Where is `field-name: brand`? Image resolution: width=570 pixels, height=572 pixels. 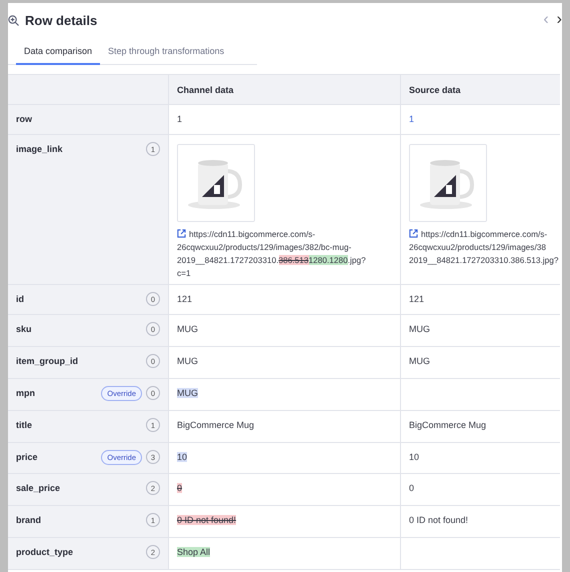
field-name: brand is located at coordinates (29, 520).